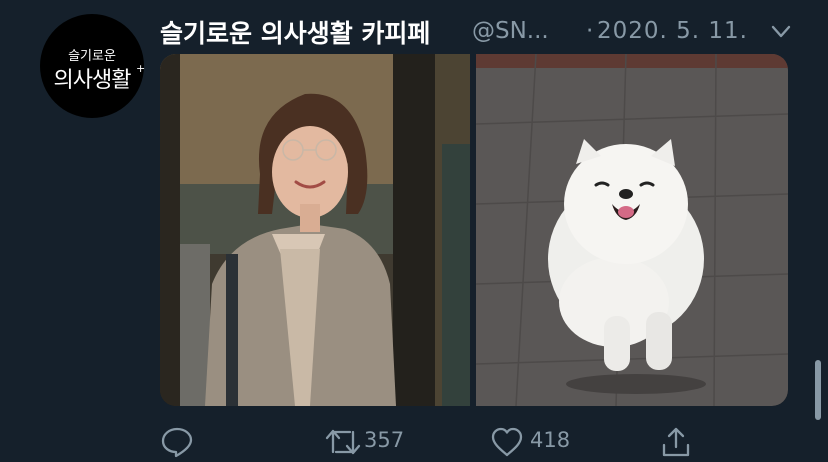 The width and height of the screenshot is (828, 462). I want to click on tweet-actions: 357 418, so click(430, 440).